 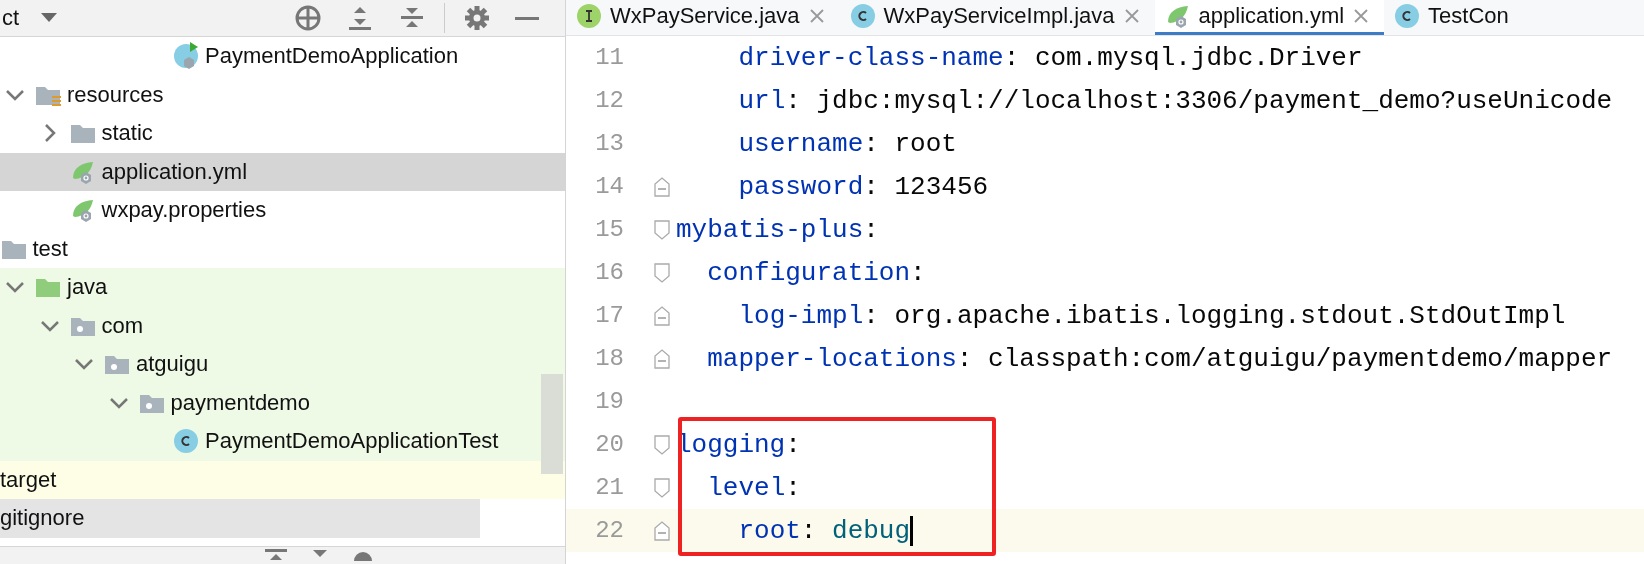 What do you see at coordinates (552, 424) in the screenshot?
I see `scrollbar-thumb` at bounding box center [552, 424].